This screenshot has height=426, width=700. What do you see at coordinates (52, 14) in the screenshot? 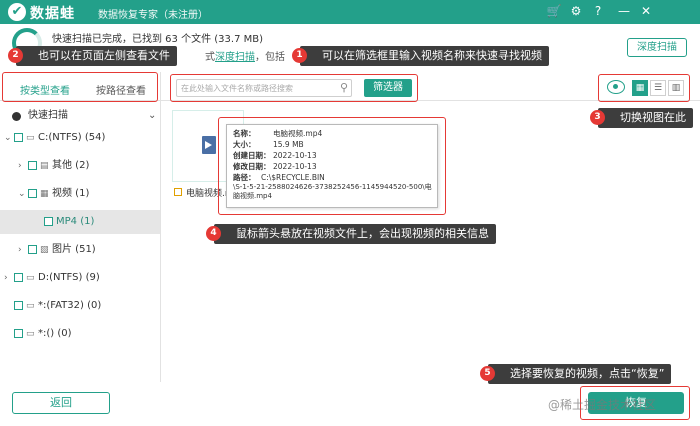
I see `app-name: 数据蛙` at bounding box center [52, 14].